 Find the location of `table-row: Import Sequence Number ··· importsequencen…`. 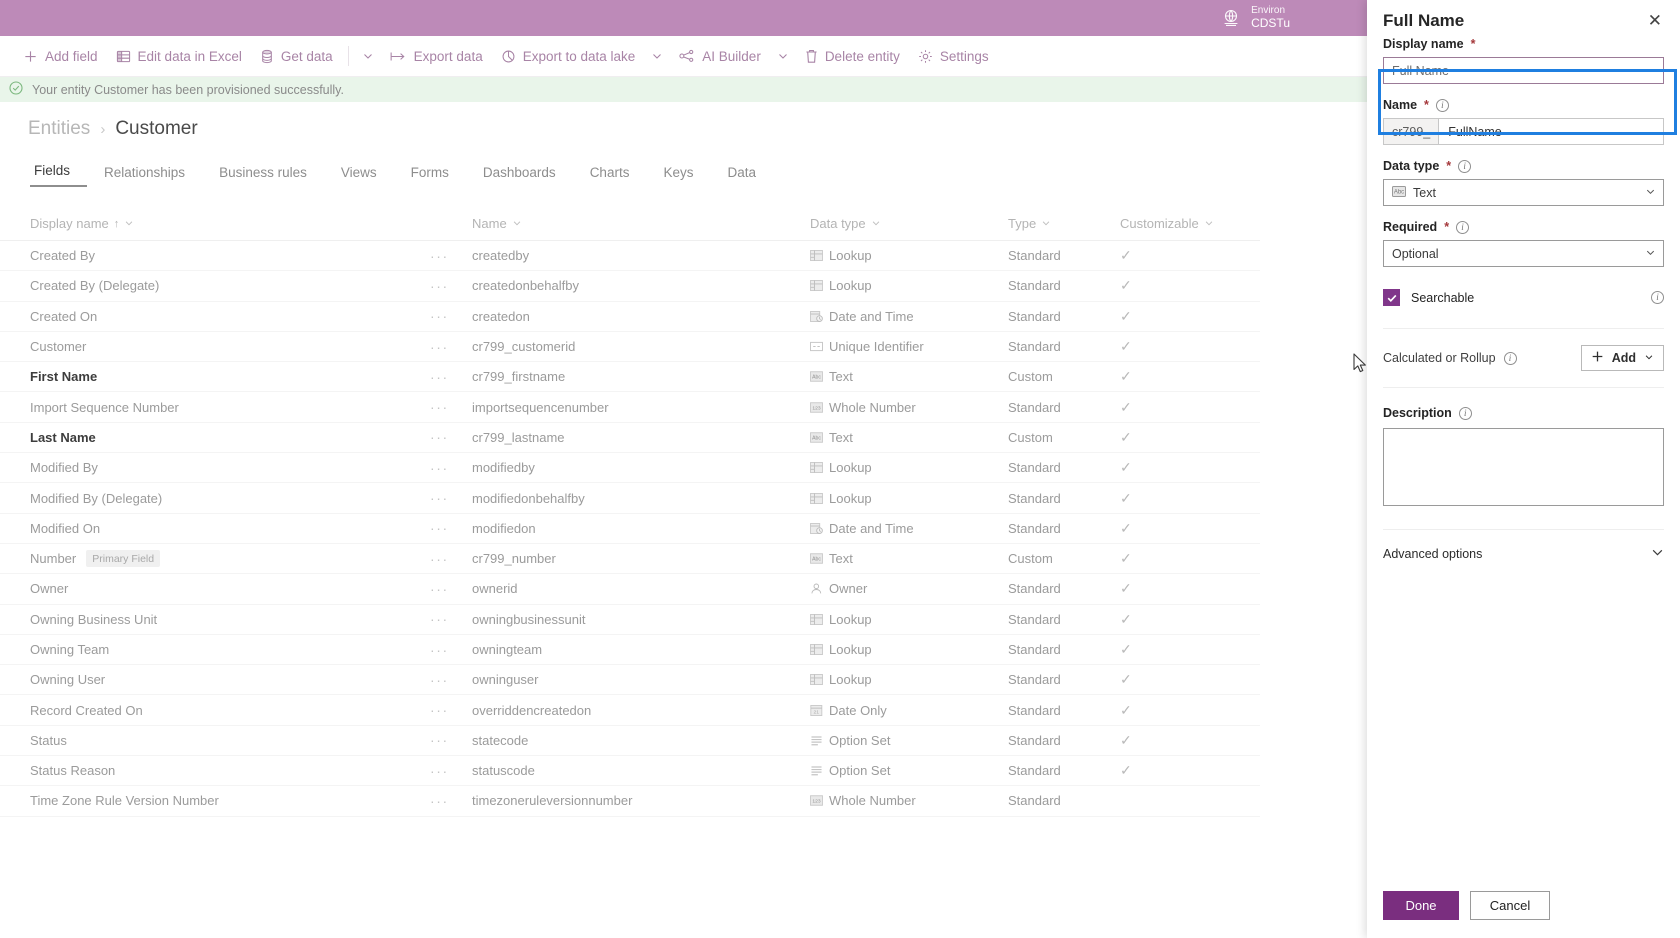

table-row: Import Sequence Number ··· importsequencen… is located at coordinates (630, 407).